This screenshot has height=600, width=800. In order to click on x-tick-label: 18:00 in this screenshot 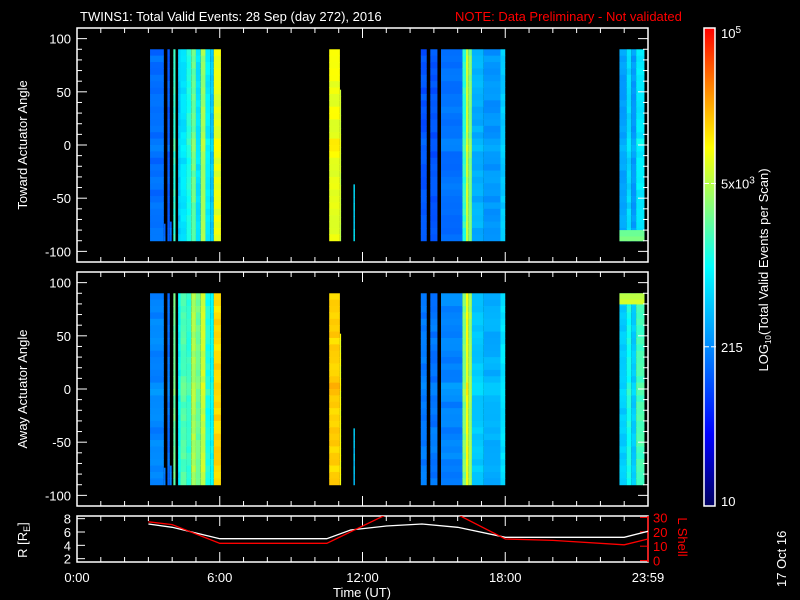, I will do `click(505, 577)`.